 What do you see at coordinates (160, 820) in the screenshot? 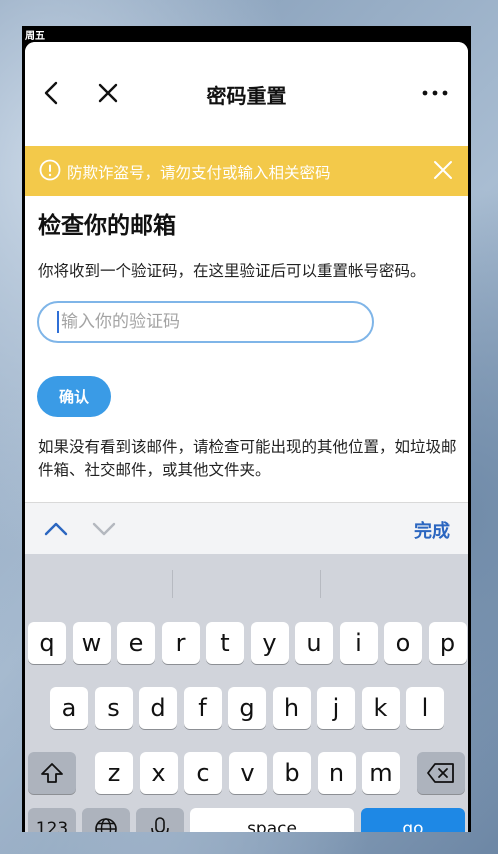
I see `microphone-icon` at bounding box center [160, 820].